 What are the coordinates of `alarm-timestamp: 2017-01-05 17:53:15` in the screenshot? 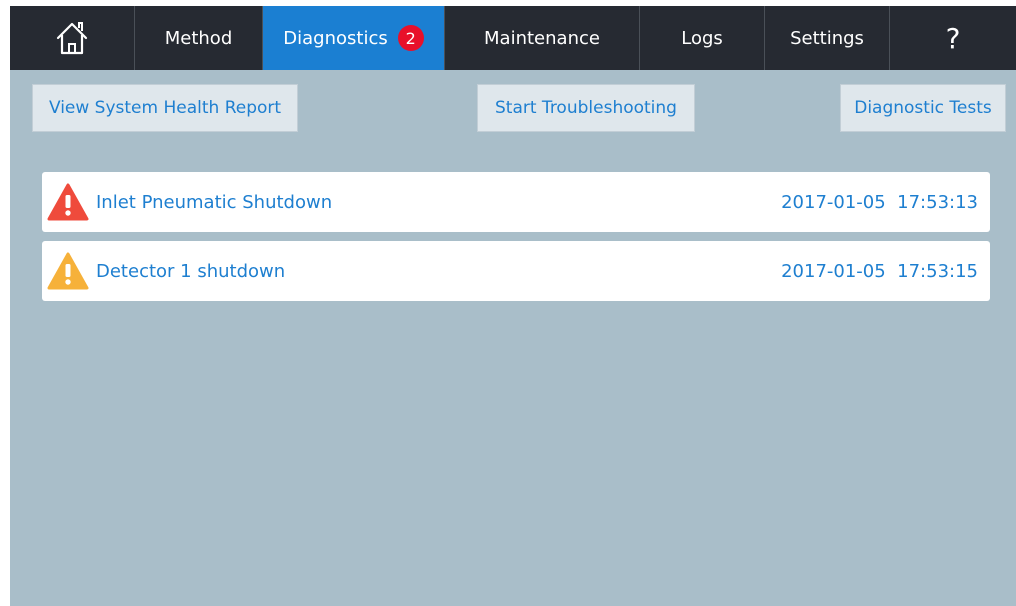 It's located at (879, 271).